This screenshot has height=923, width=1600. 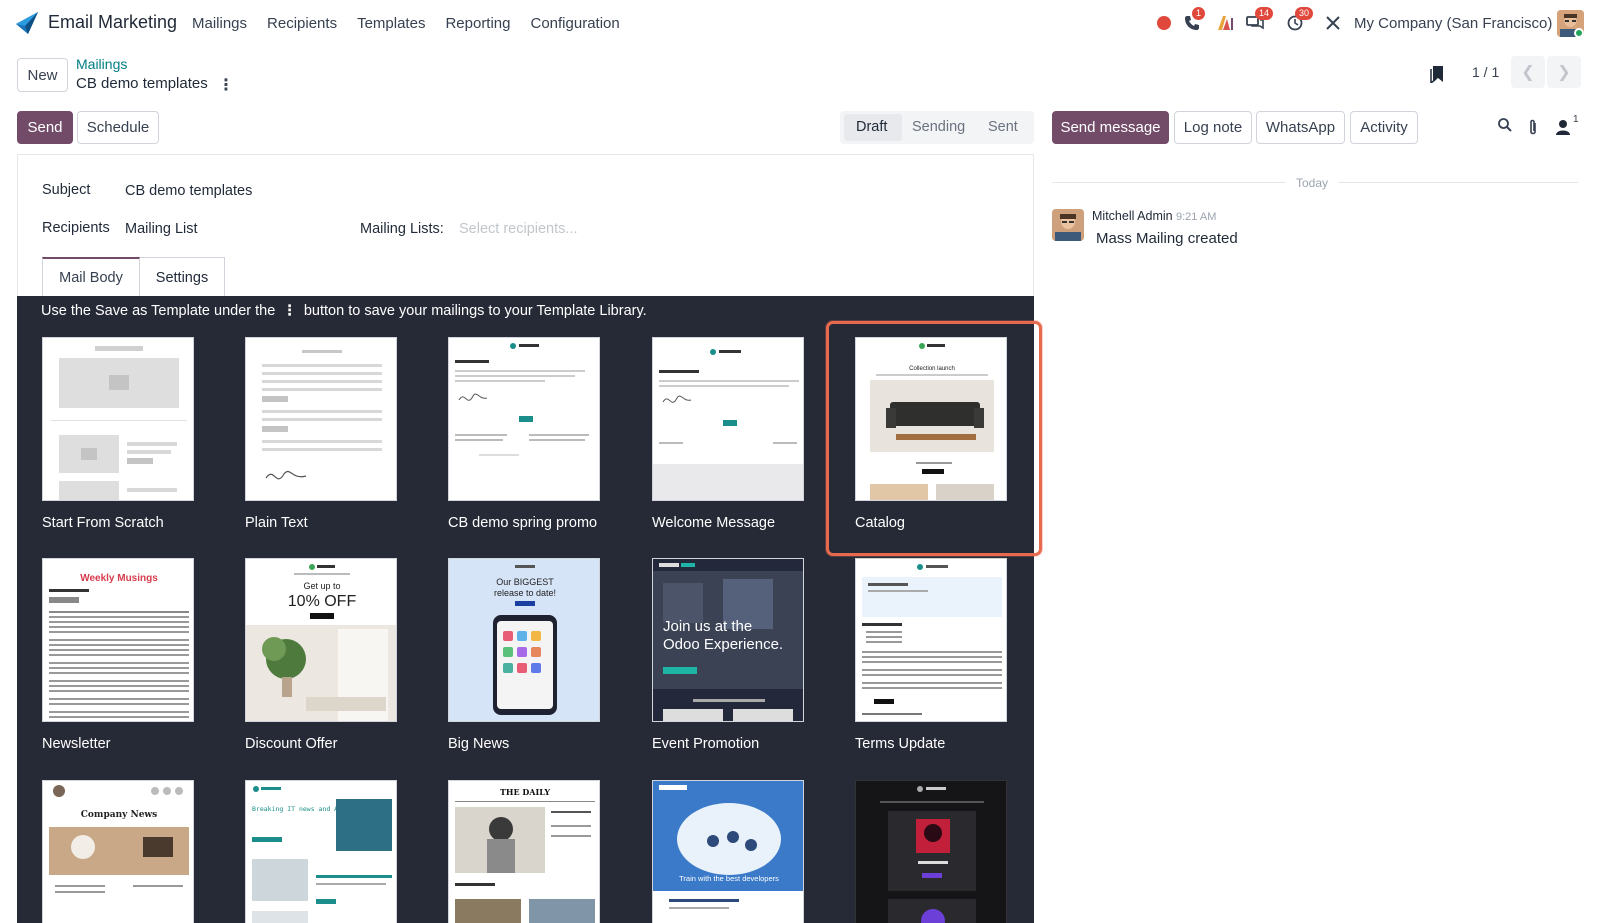 What do you see at coordinates (871, 127) in the screenshot?
I see `status-draft: Draft` at bounding box center [871, 127].